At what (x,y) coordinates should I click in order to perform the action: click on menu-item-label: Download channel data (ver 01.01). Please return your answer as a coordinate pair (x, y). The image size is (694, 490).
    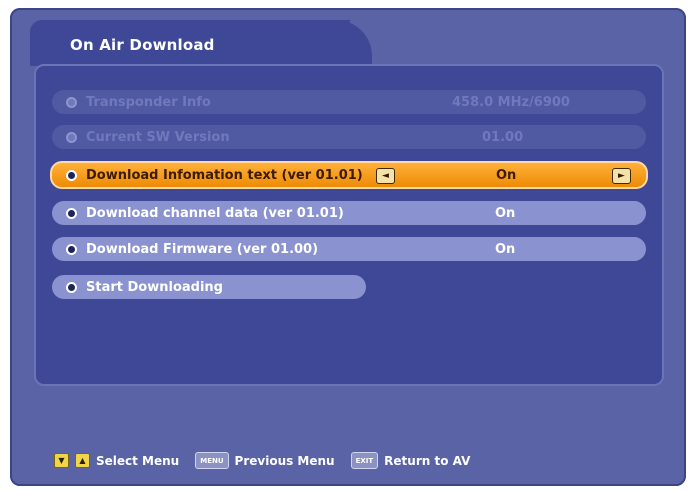
    Looking at the image, I should click on (215, 213).